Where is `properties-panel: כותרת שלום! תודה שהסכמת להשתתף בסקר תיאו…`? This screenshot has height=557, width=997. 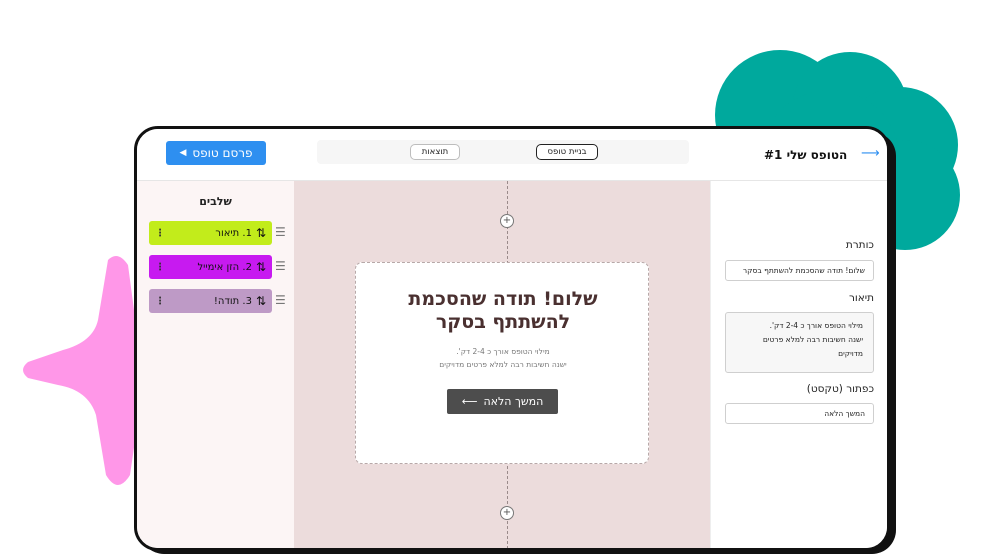 properties-panel: כותרת שלום! תודה שהסכמת להשתתף בסקר תיאו… is located at coordinates (798, 364).